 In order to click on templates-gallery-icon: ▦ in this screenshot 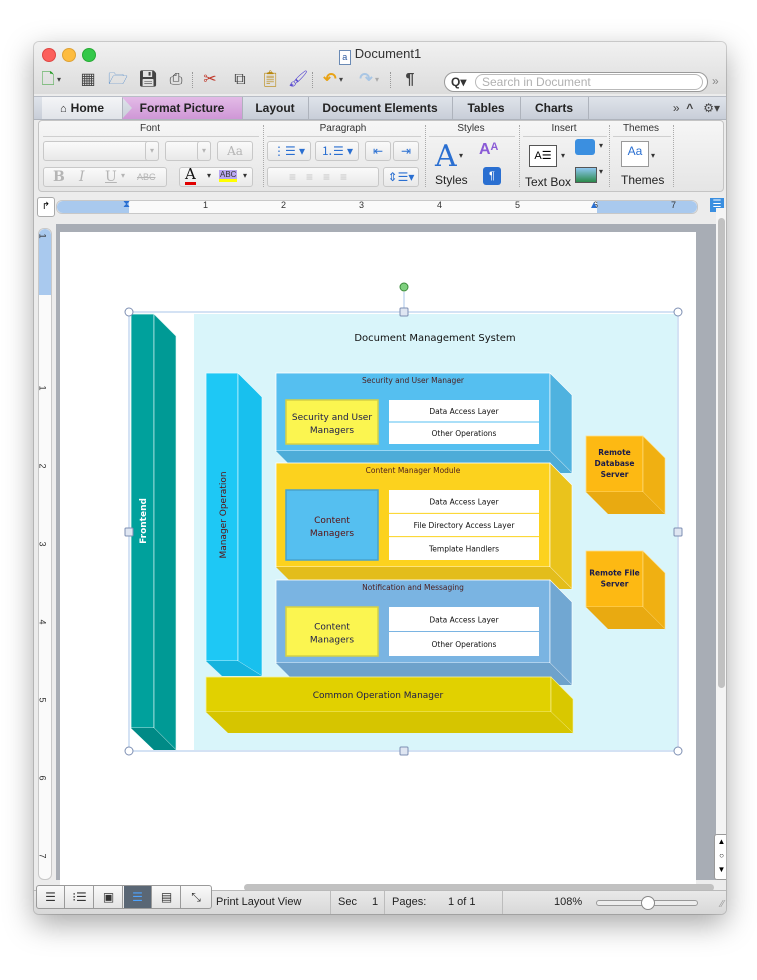, I will do `click(88, 80)`.